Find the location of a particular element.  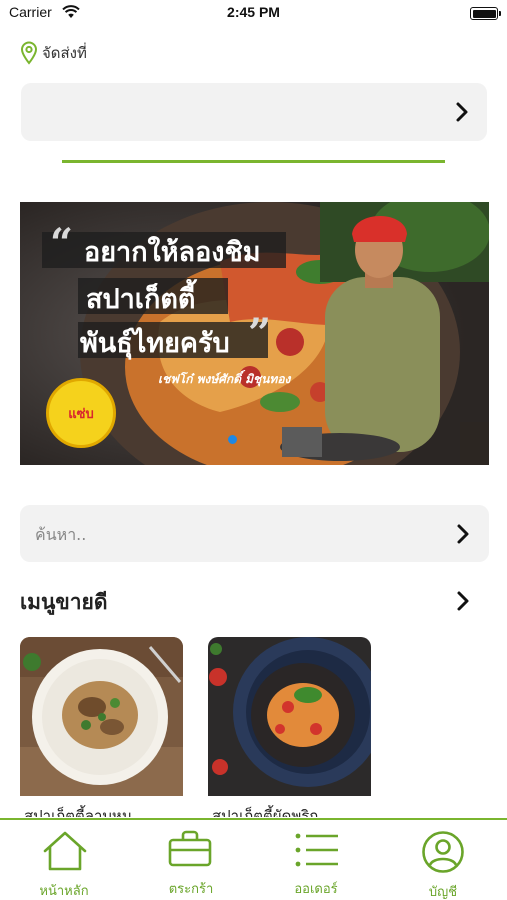

delivery-location: จัดส่งที่ is located at coordinates (53, 53).